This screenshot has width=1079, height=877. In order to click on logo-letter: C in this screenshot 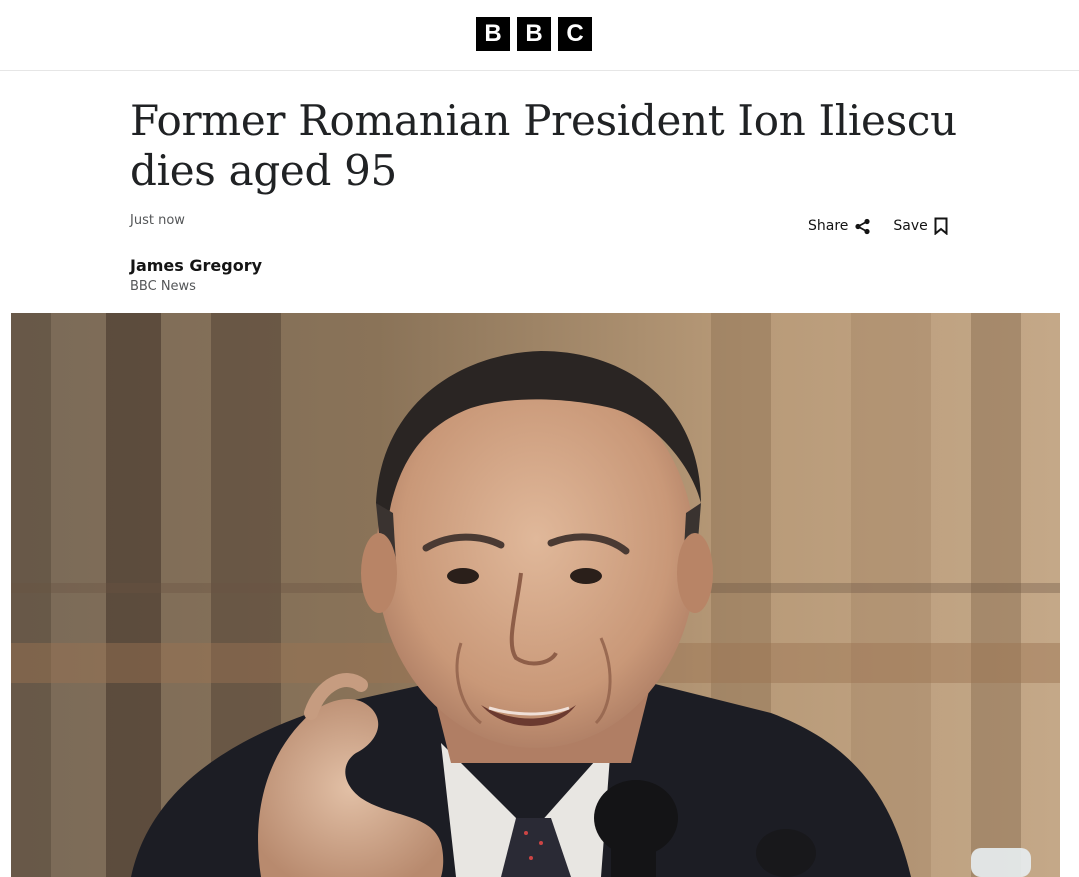, I will do `click(575, 34)`.